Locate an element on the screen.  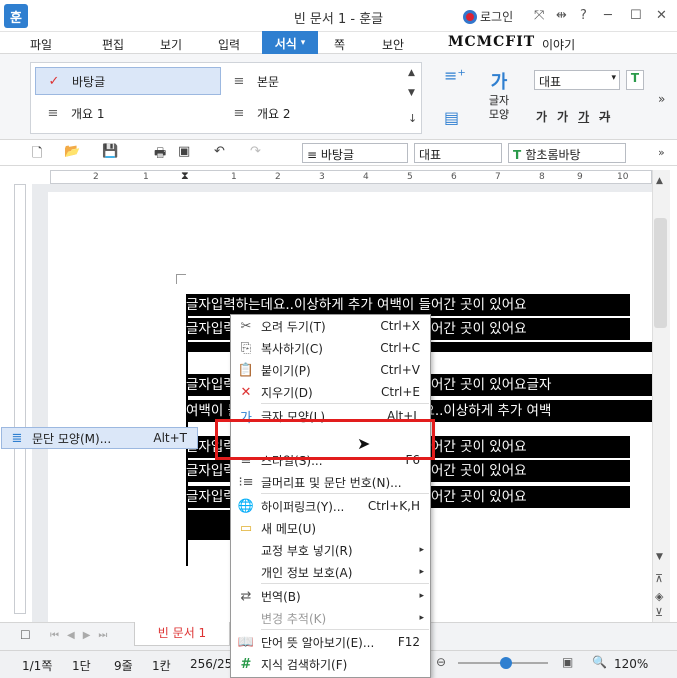
style-check-icon: ✓ is located at coordinates (54, 81).